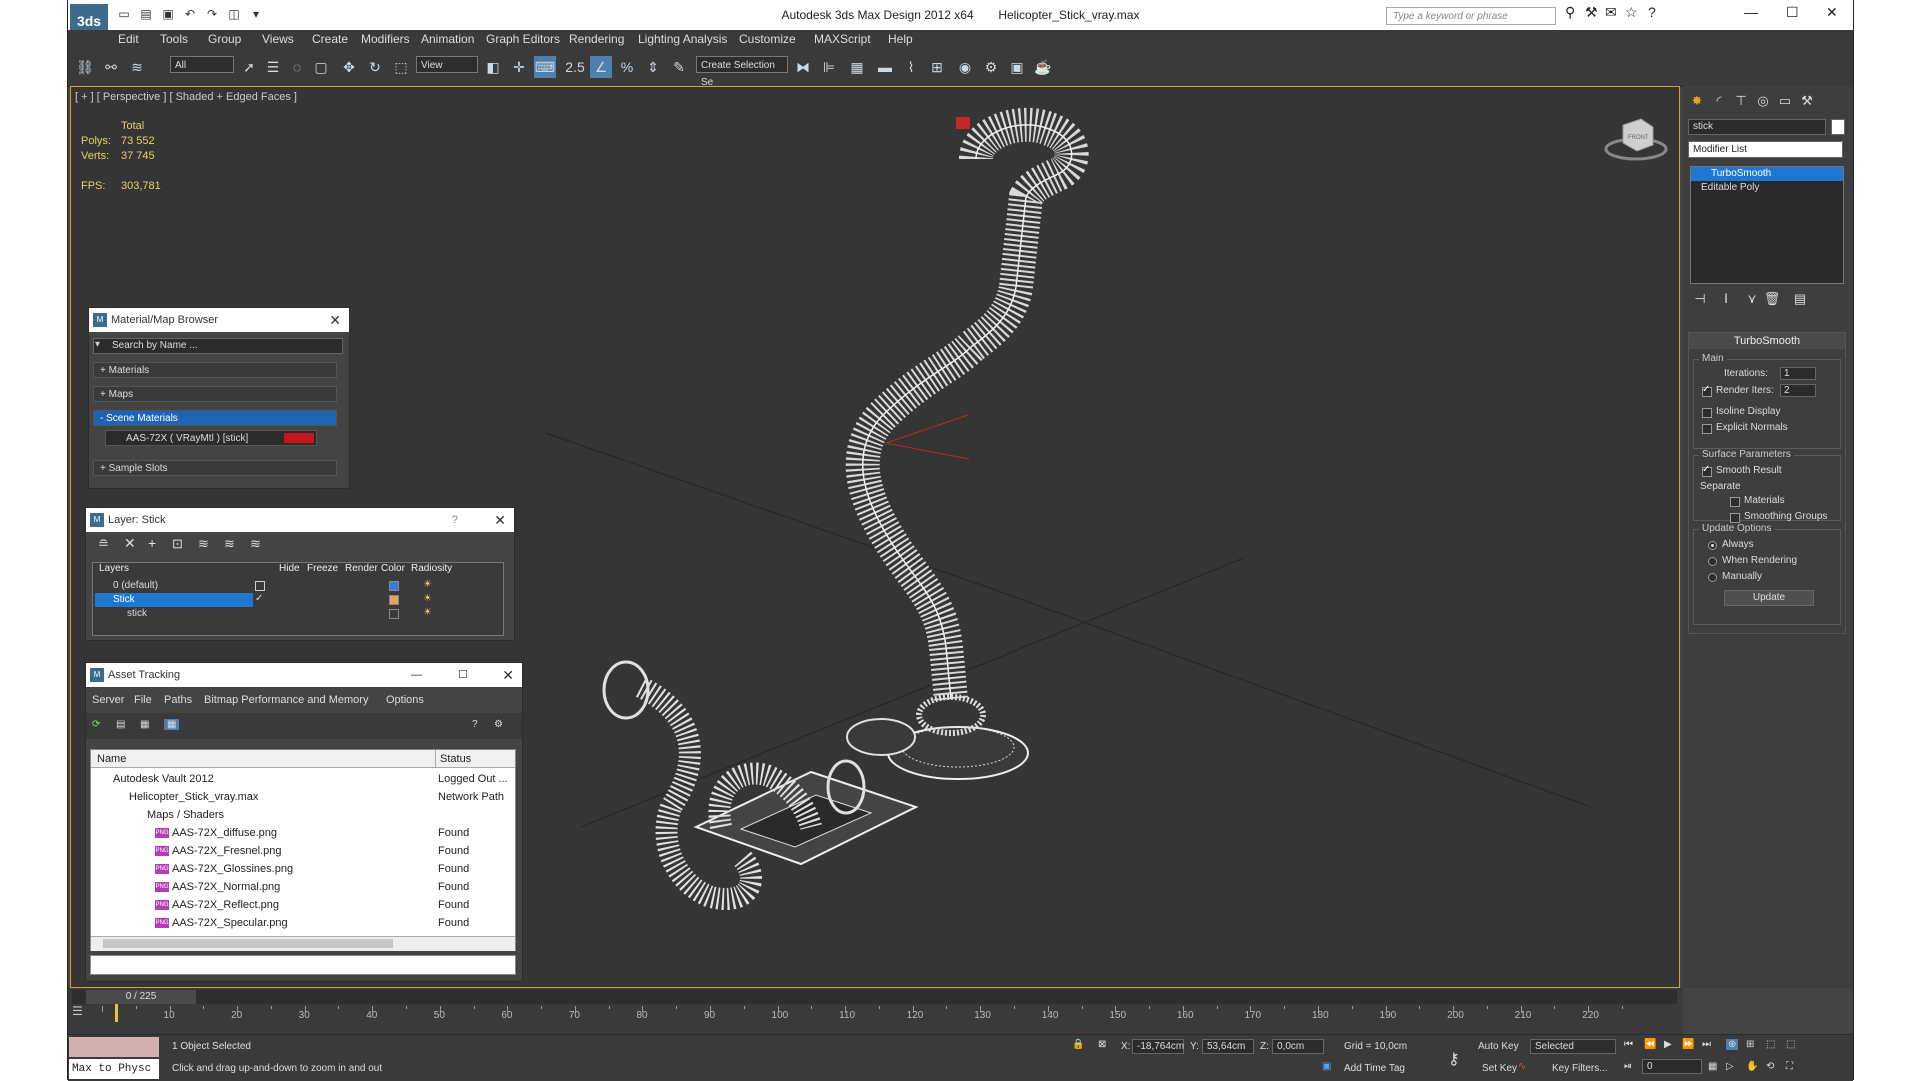  Describe the element at coordinates (1770, 1066) in the screenshot. I see `orbit-icon: ⟲` at that location.